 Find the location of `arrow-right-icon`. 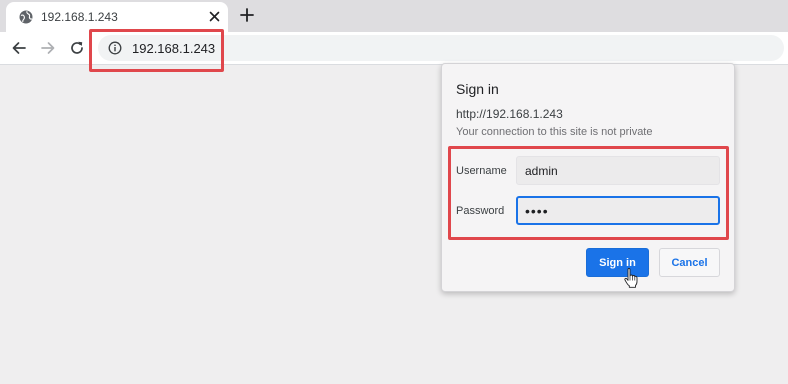

arrow-right-icon is located at coordinates (48, 48).